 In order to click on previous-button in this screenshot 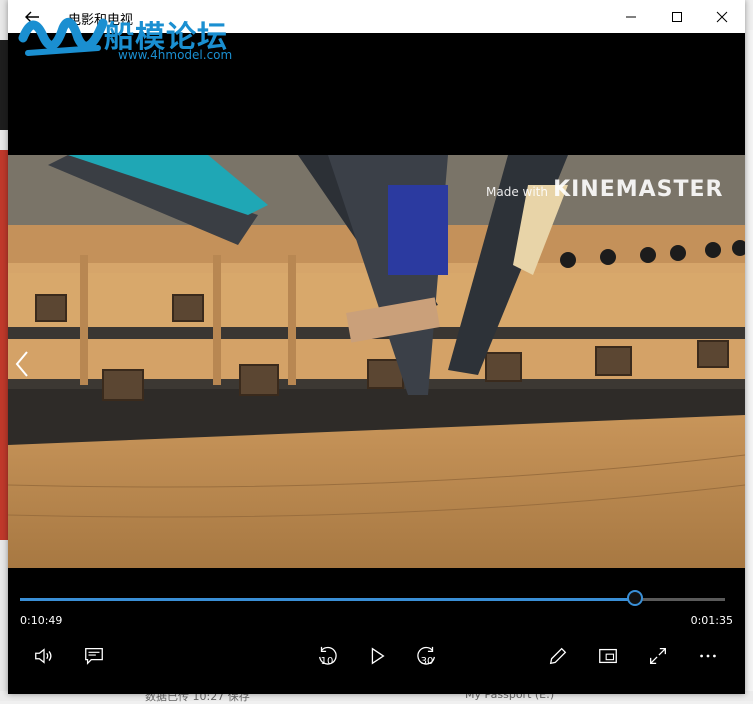, I will do `click(22, 367)`.